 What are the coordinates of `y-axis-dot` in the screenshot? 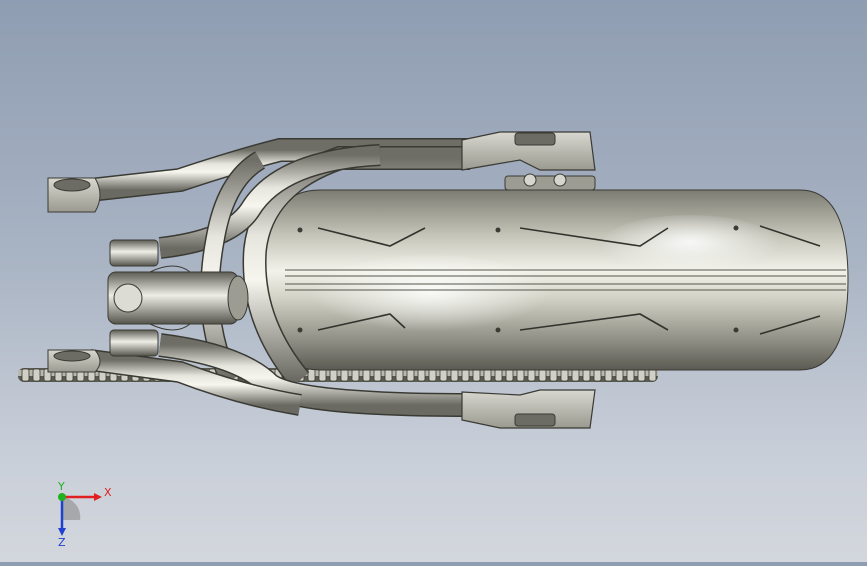 It's located at (62, 497).